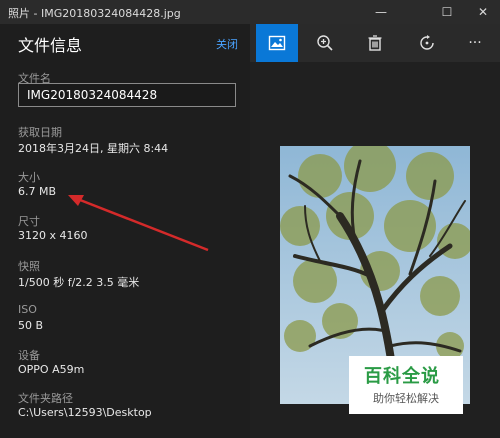 The image size is (500, 438). I want to click on watermark-logo: 百科全说 助你轻松解决, so click(406, 385).